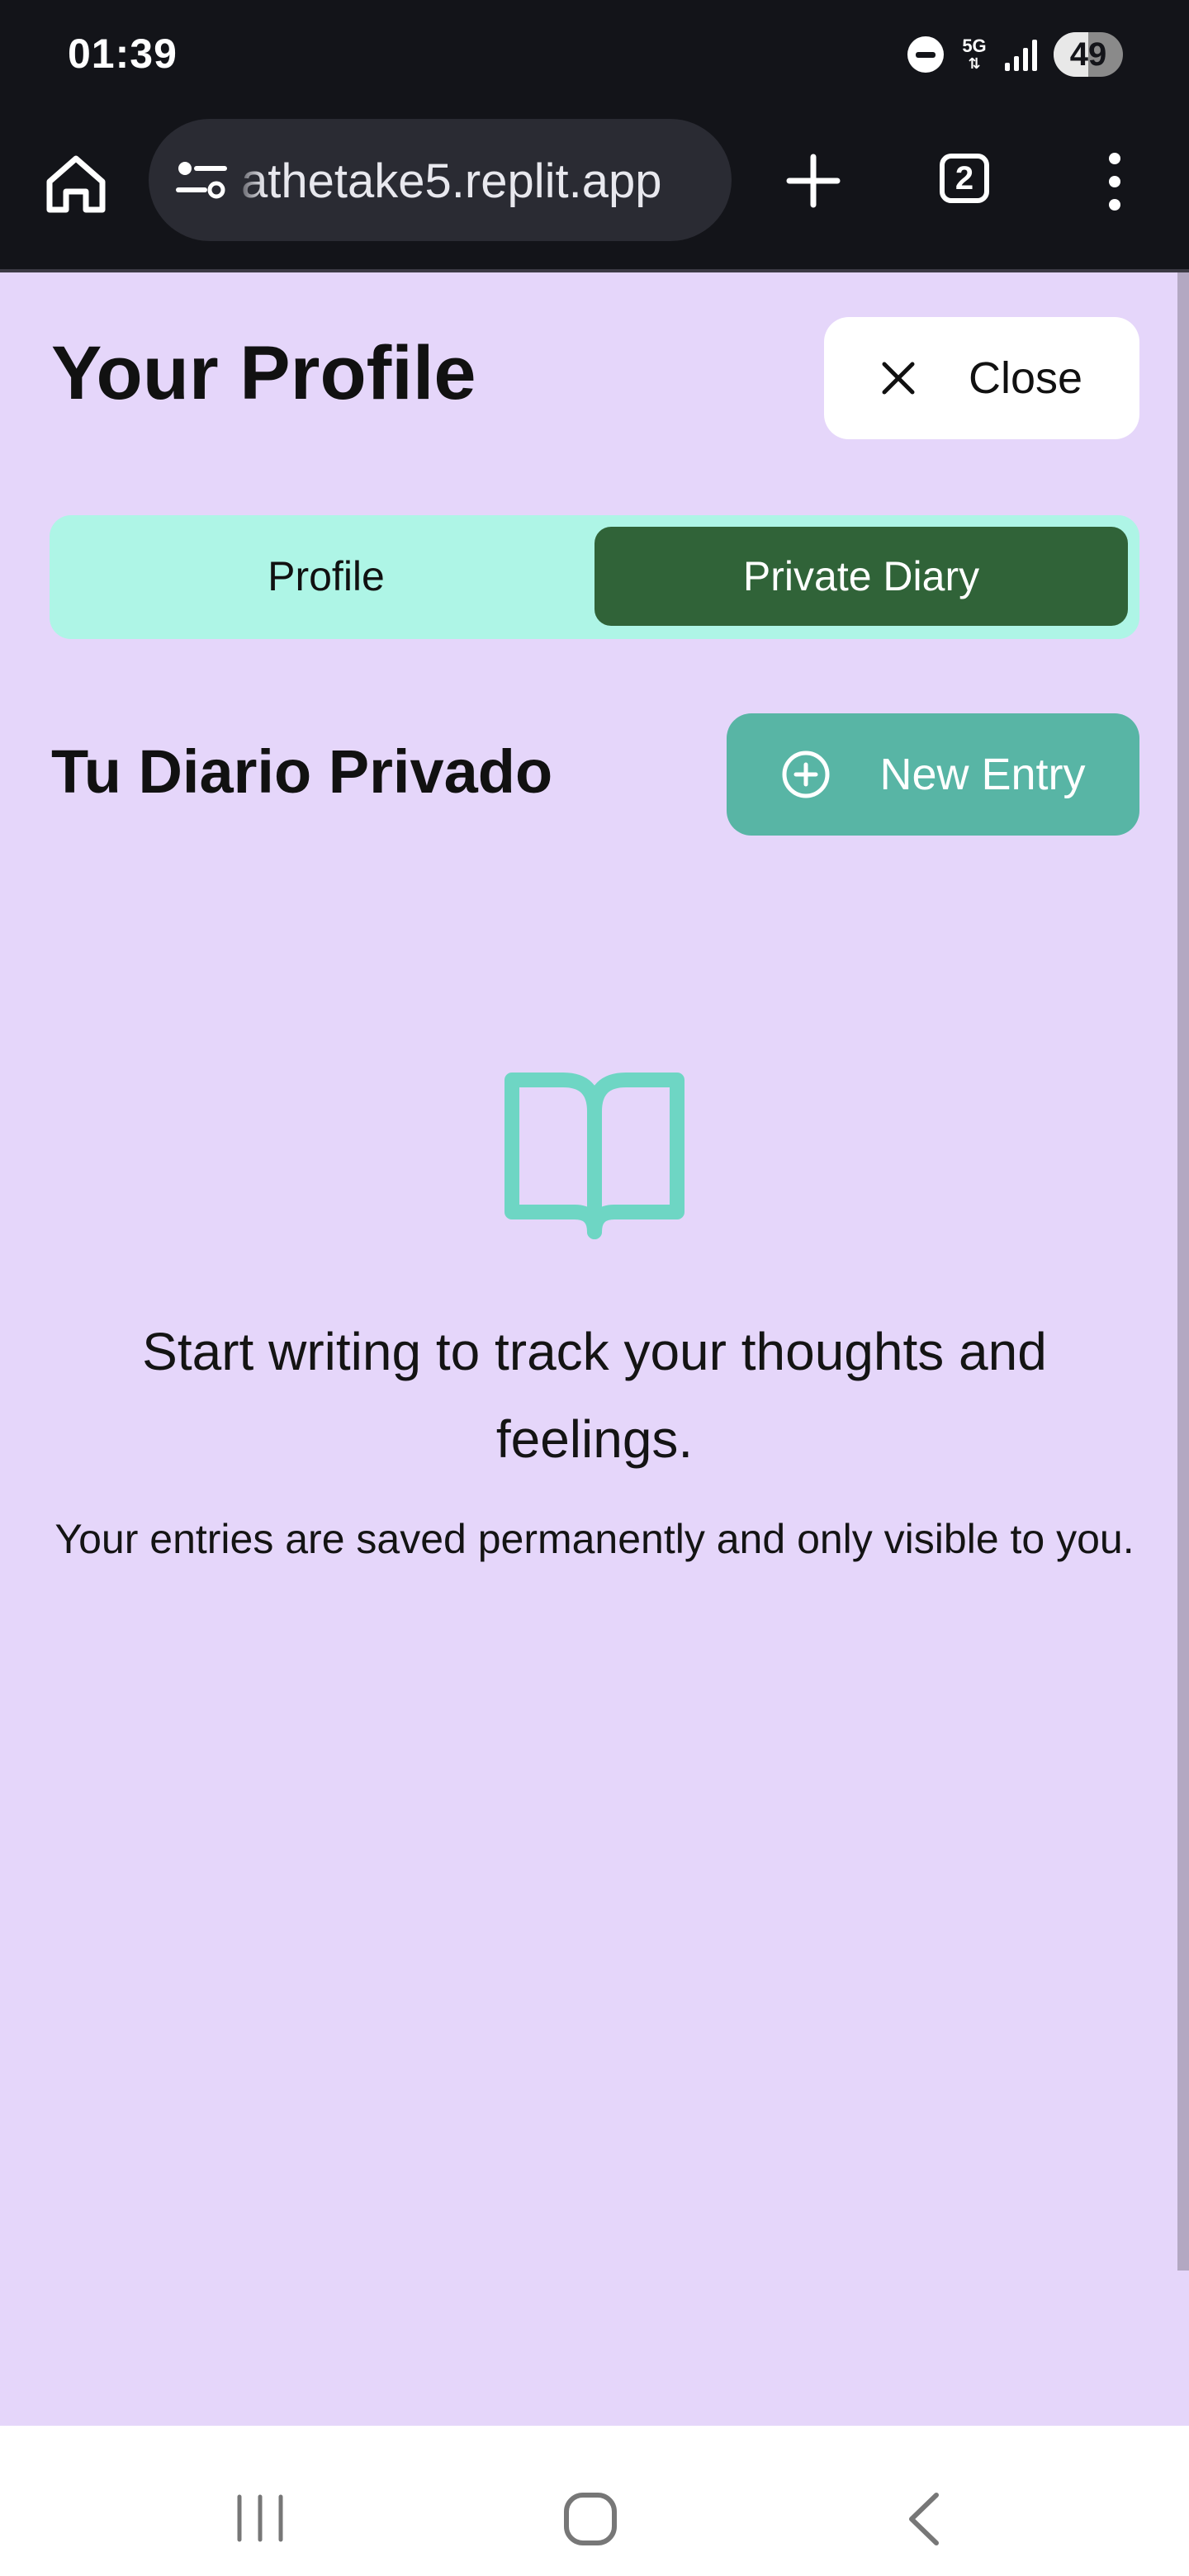  I want to click on tab-count: 2, so click(964, 178).